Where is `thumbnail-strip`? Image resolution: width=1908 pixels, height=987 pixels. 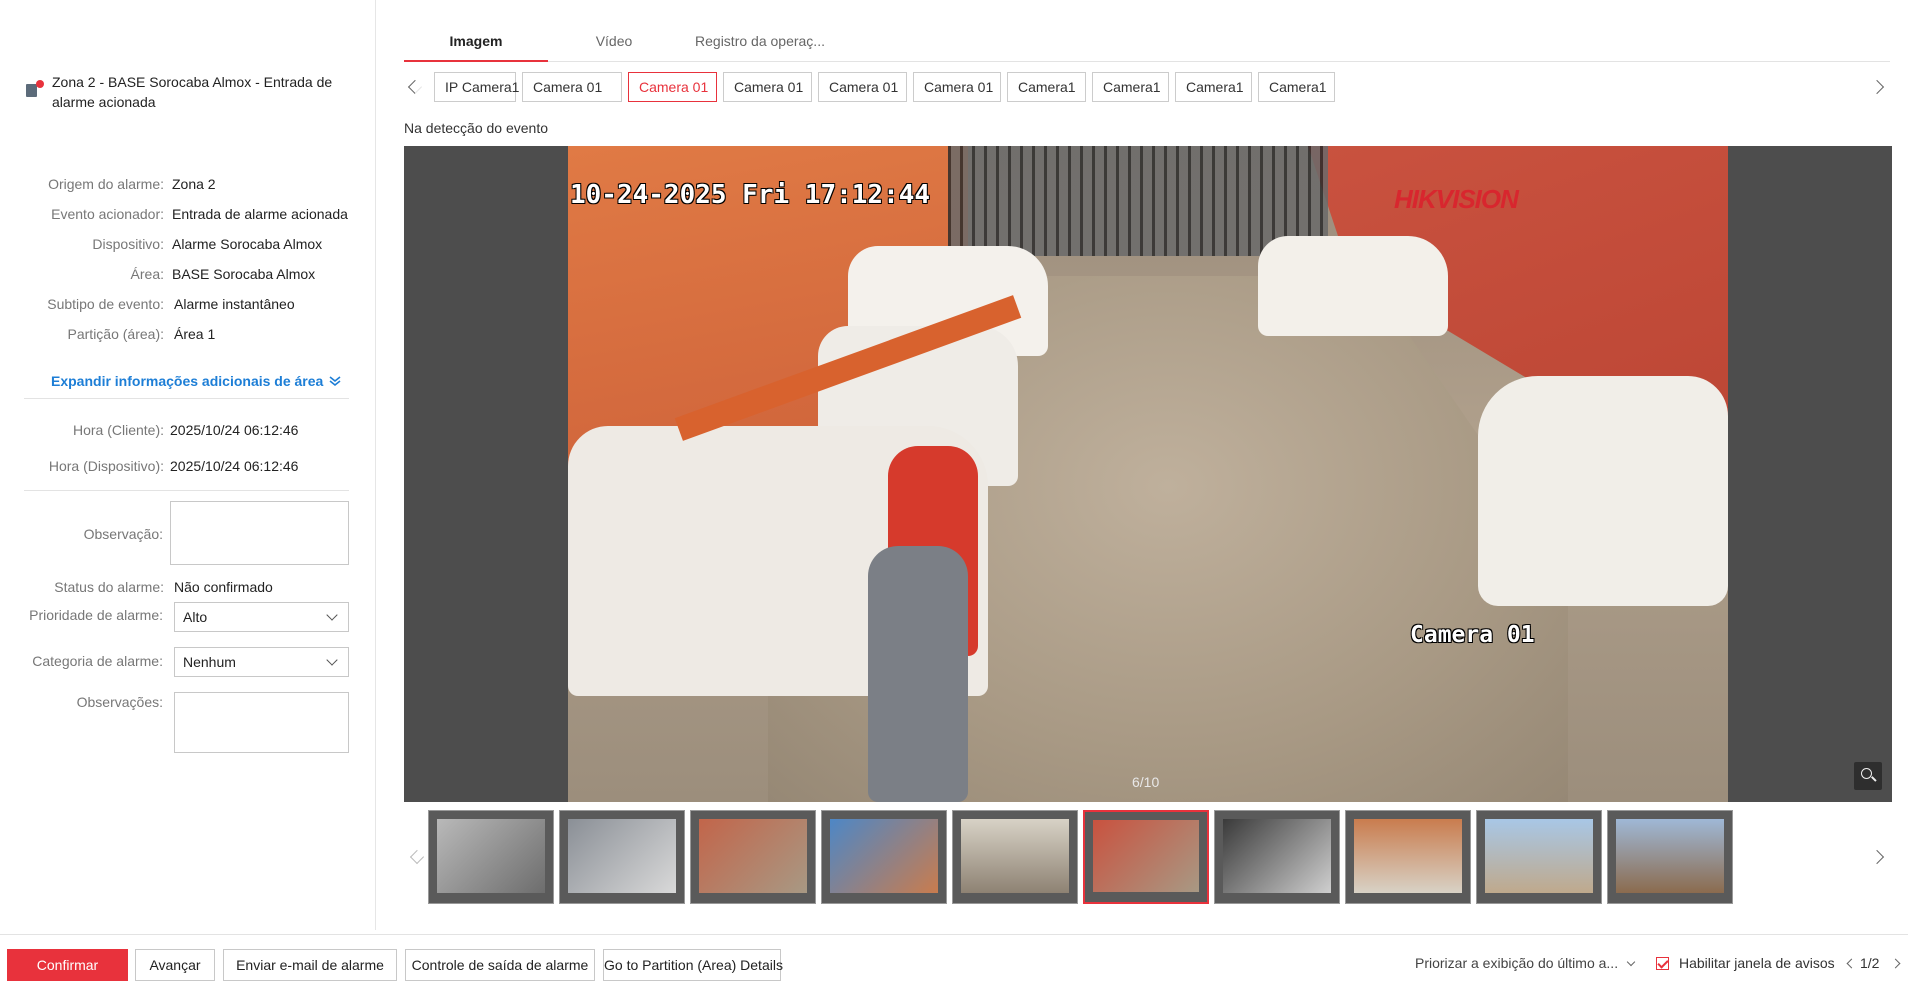 thumbnail-strip is located at coordinates (1148, 858).